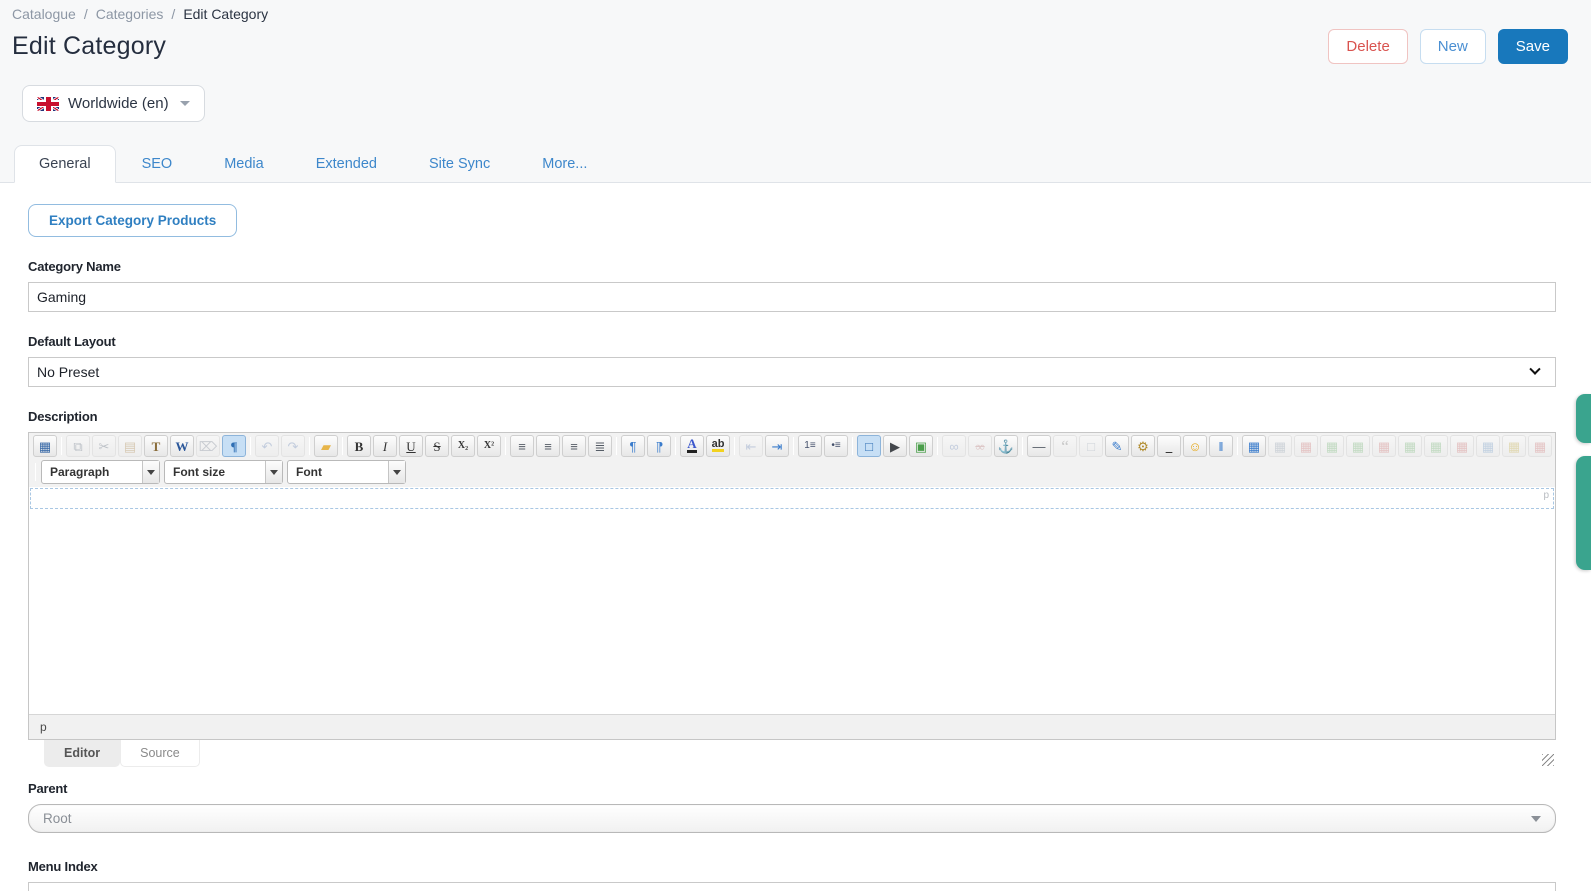 Image resolution: width=1591 pixels, height=891 pixels. I want to click on subscript-icon: X₂, so click(463, 446).